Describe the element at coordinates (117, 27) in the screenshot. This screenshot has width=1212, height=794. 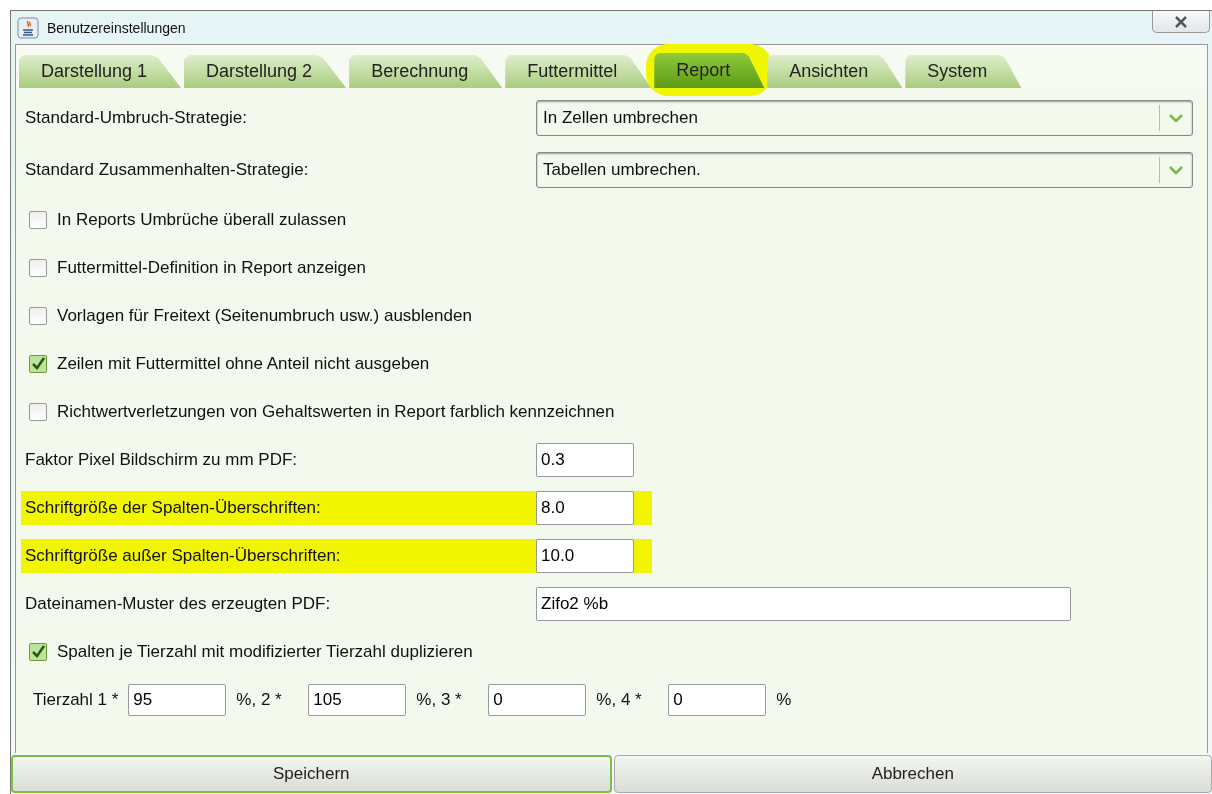
I see `window-title: Benutzereinstellungen` at that location.